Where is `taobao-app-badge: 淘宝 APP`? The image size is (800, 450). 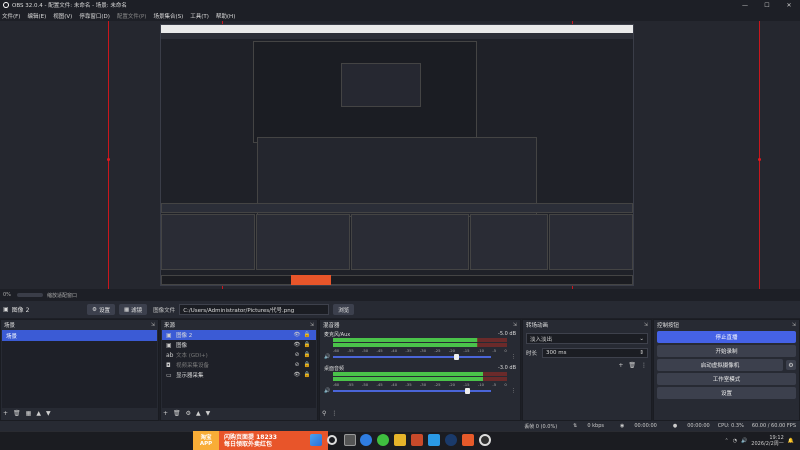
taobao-app-badge: 淘宝 APP is located at coordinates (206, 440).